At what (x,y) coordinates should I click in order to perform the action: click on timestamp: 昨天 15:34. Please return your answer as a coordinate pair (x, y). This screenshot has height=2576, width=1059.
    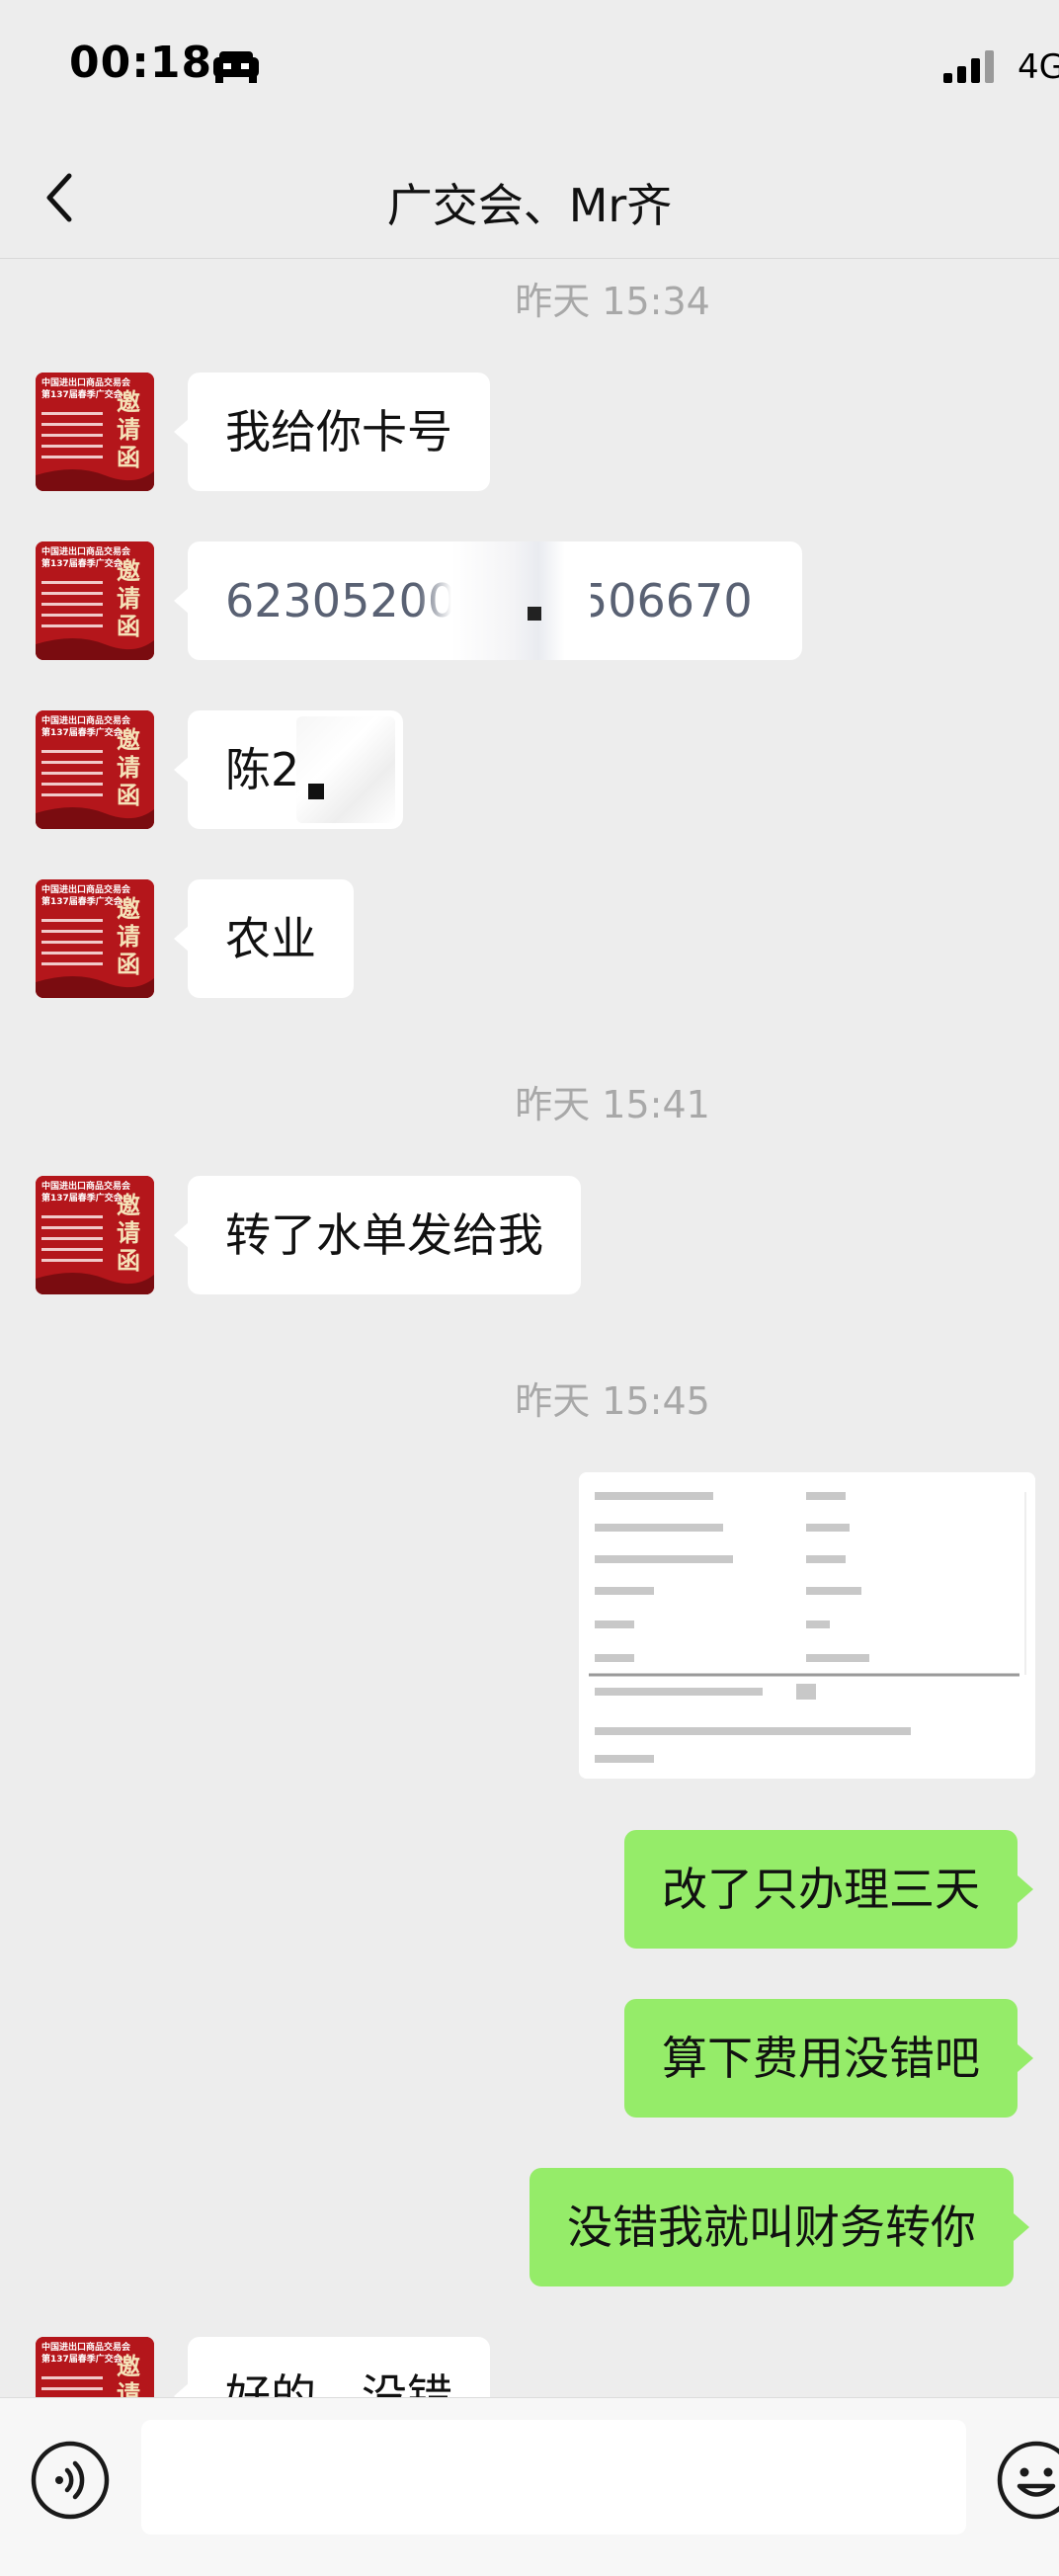
    Looking at the image, I should click on (612, 301).